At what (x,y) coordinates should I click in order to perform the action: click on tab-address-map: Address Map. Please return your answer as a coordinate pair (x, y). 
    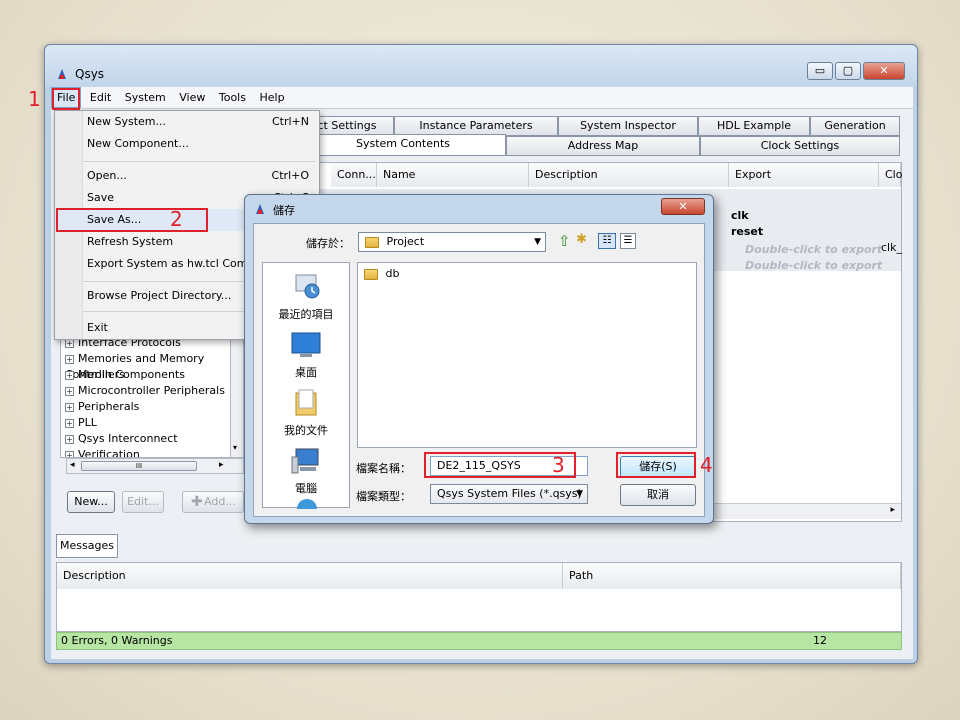
    Looking at the image, I should click on (603, 146).